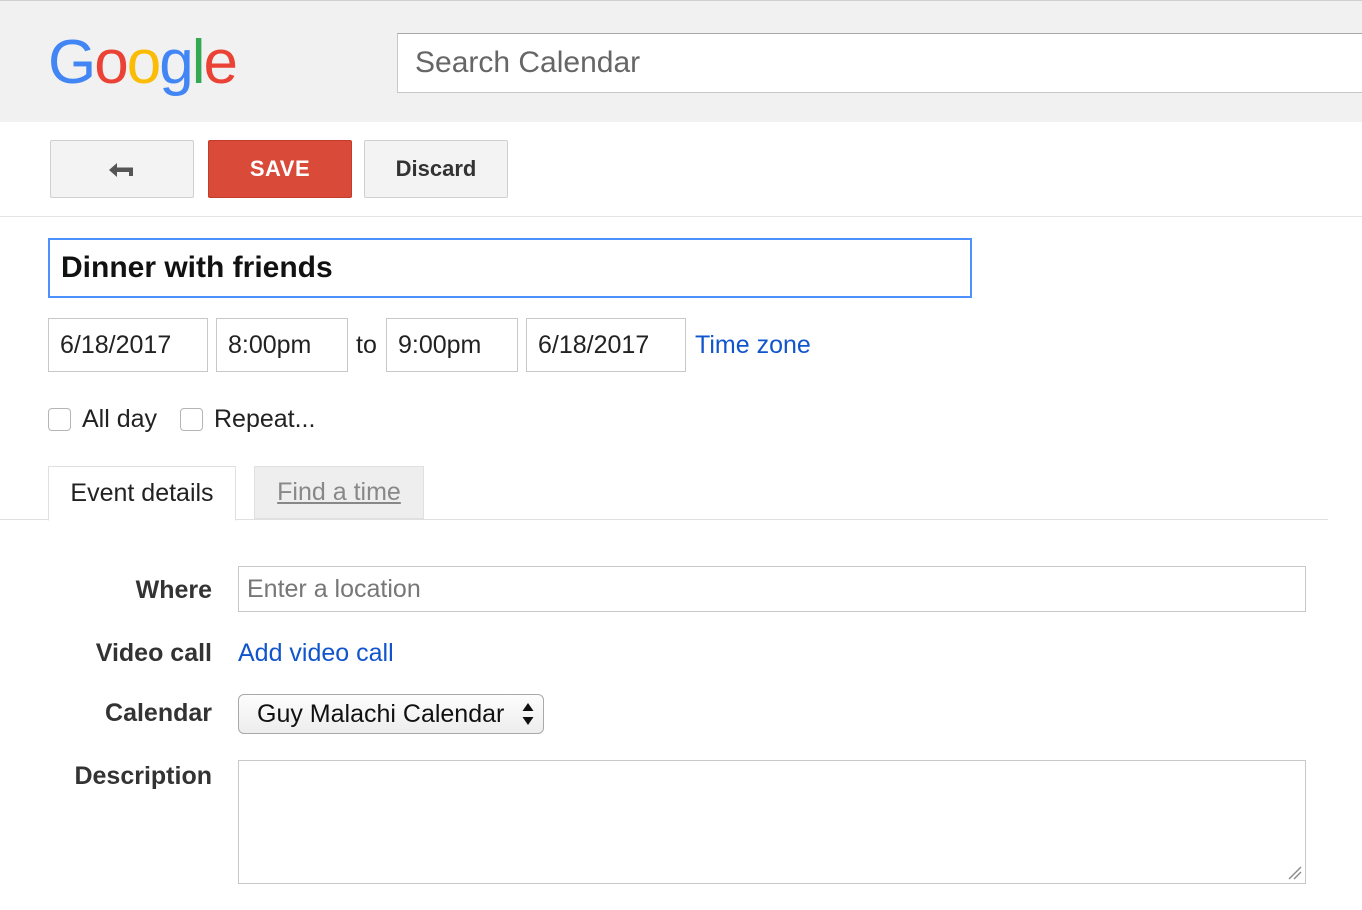 The height and width of the screenshot is (910, 1362). What do you see at coordinates (753, 345) in the screenshot?
I see `time-zone-link: Time zone` at bounding box center [753, 345].